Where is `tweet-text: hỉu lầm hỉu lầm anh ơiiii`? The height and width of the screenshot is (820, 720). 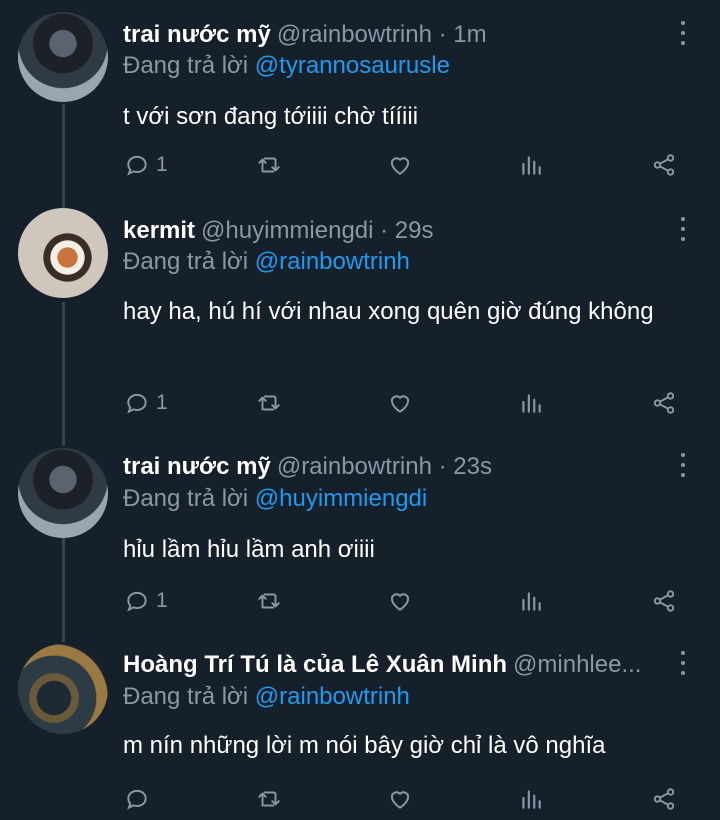
tweet-text: hỉu lầm hỉu lầm anh ơiiii is located at coordinates (249, 549).